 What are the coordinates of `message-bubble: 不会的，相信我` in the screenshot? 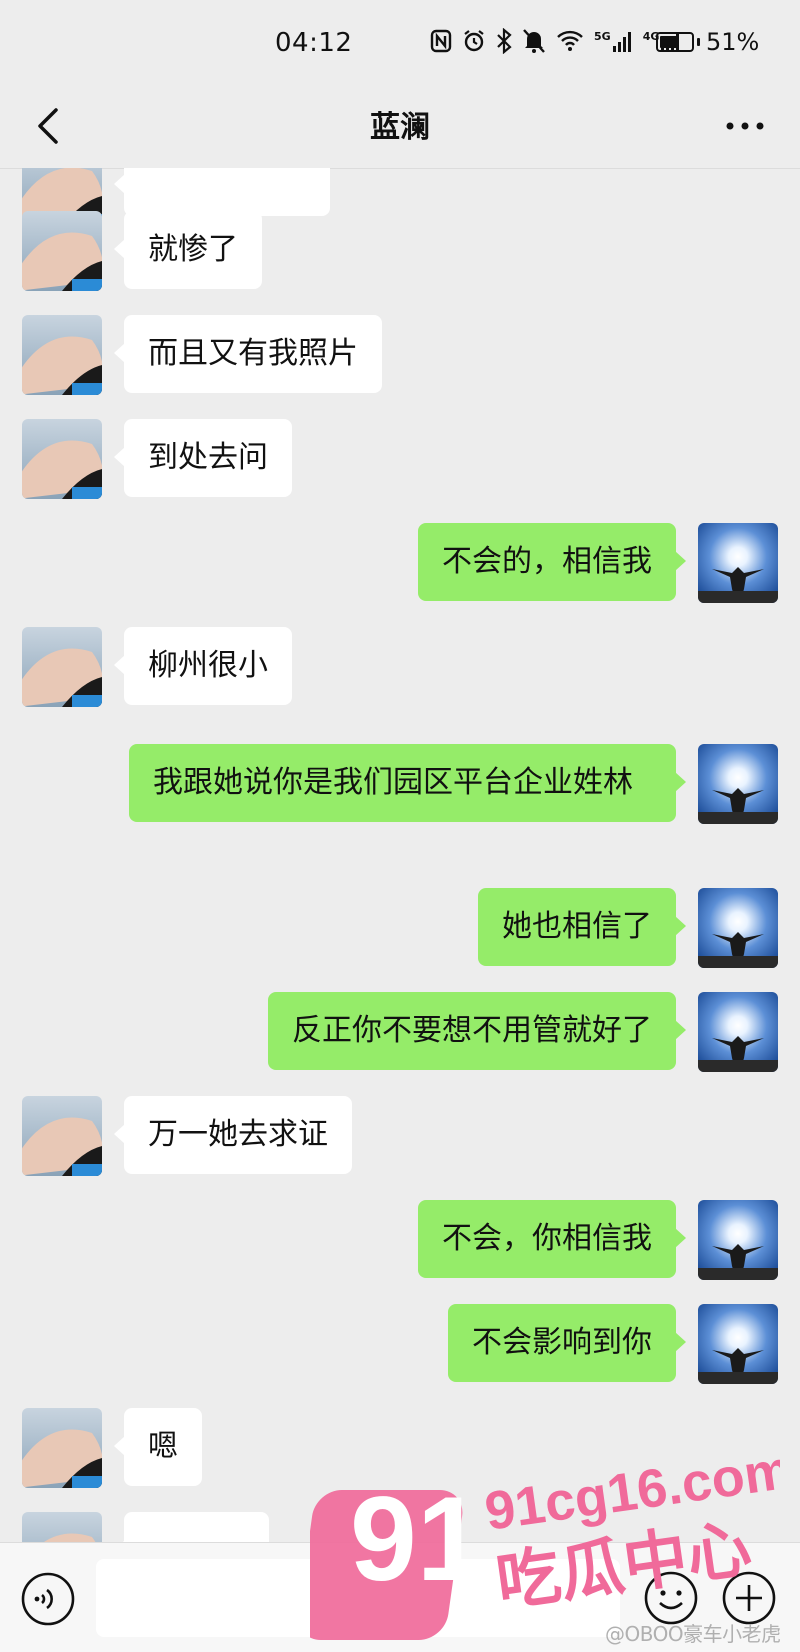 It's located at (552, 562).